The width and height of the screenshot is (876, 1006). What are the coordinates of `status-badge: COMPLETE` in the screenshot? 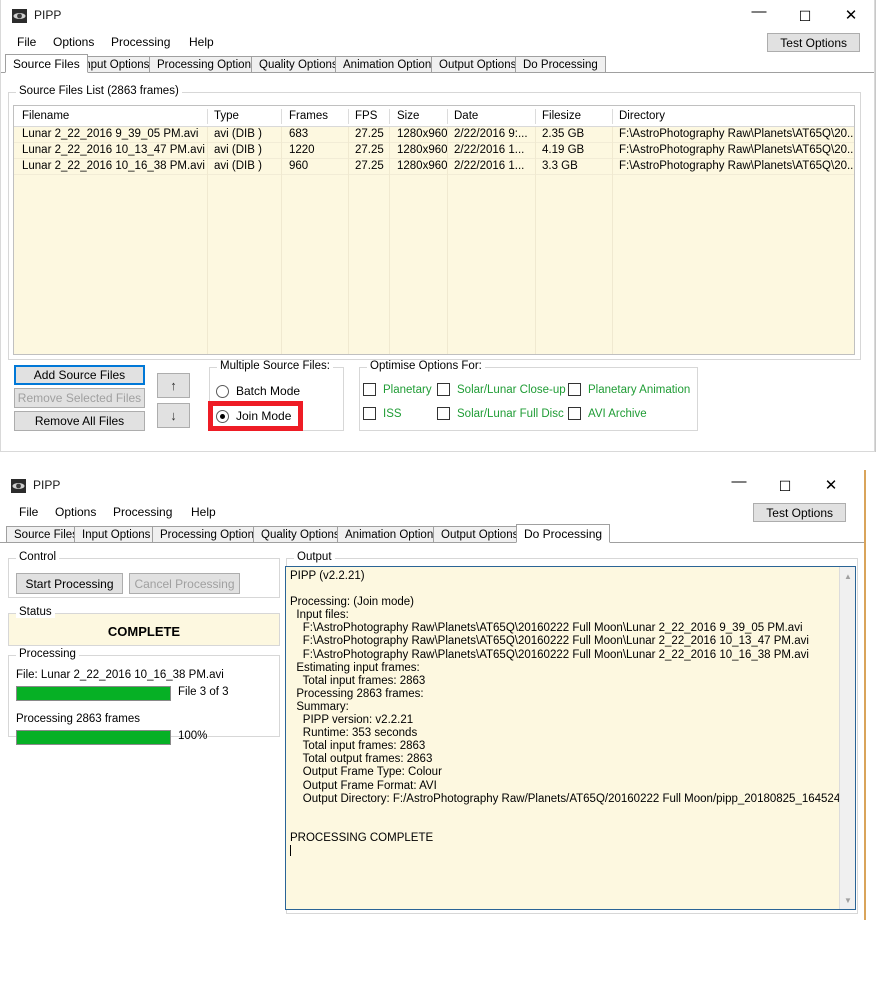 It's located at (144, 631).